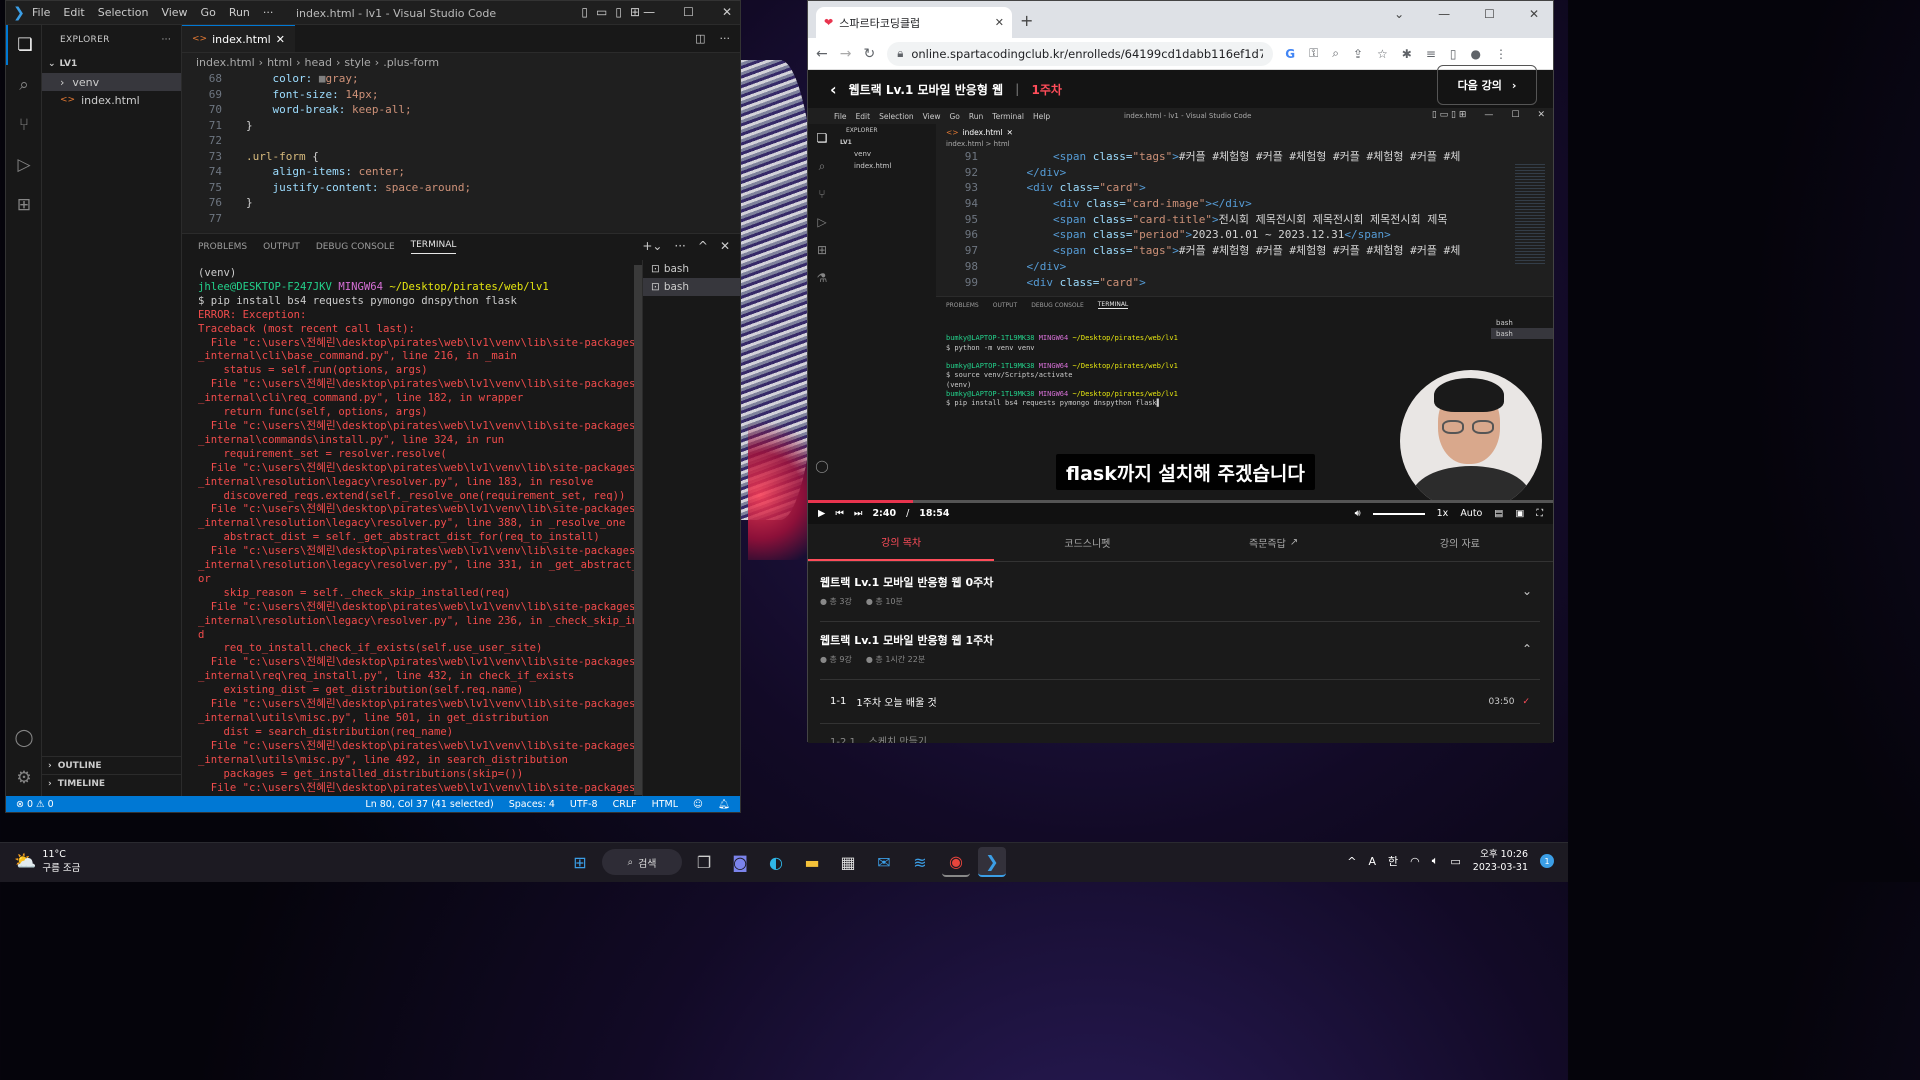  I want to click on language-mode: HTML, so click(665, 804).